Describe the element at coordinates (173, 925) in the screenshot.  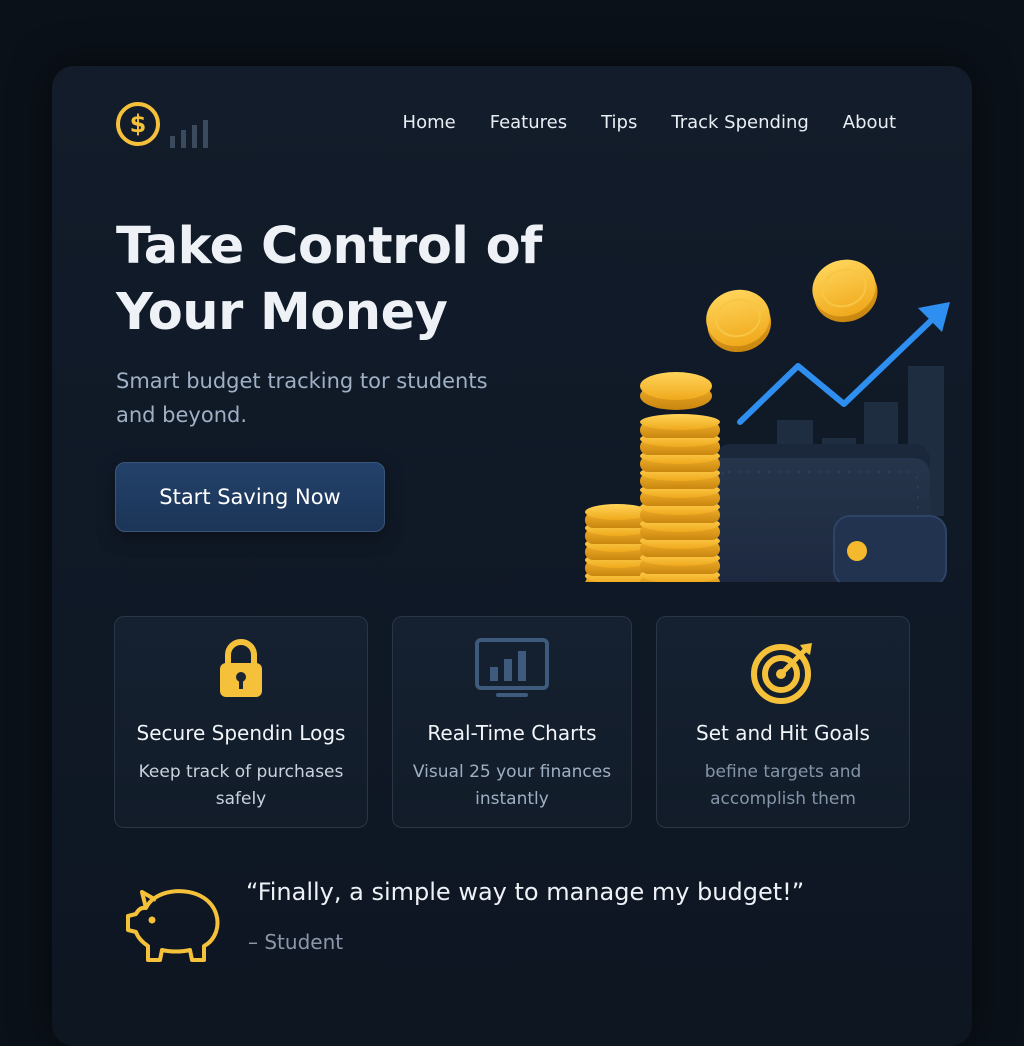
I see `piggy-bank-icon` at that location.